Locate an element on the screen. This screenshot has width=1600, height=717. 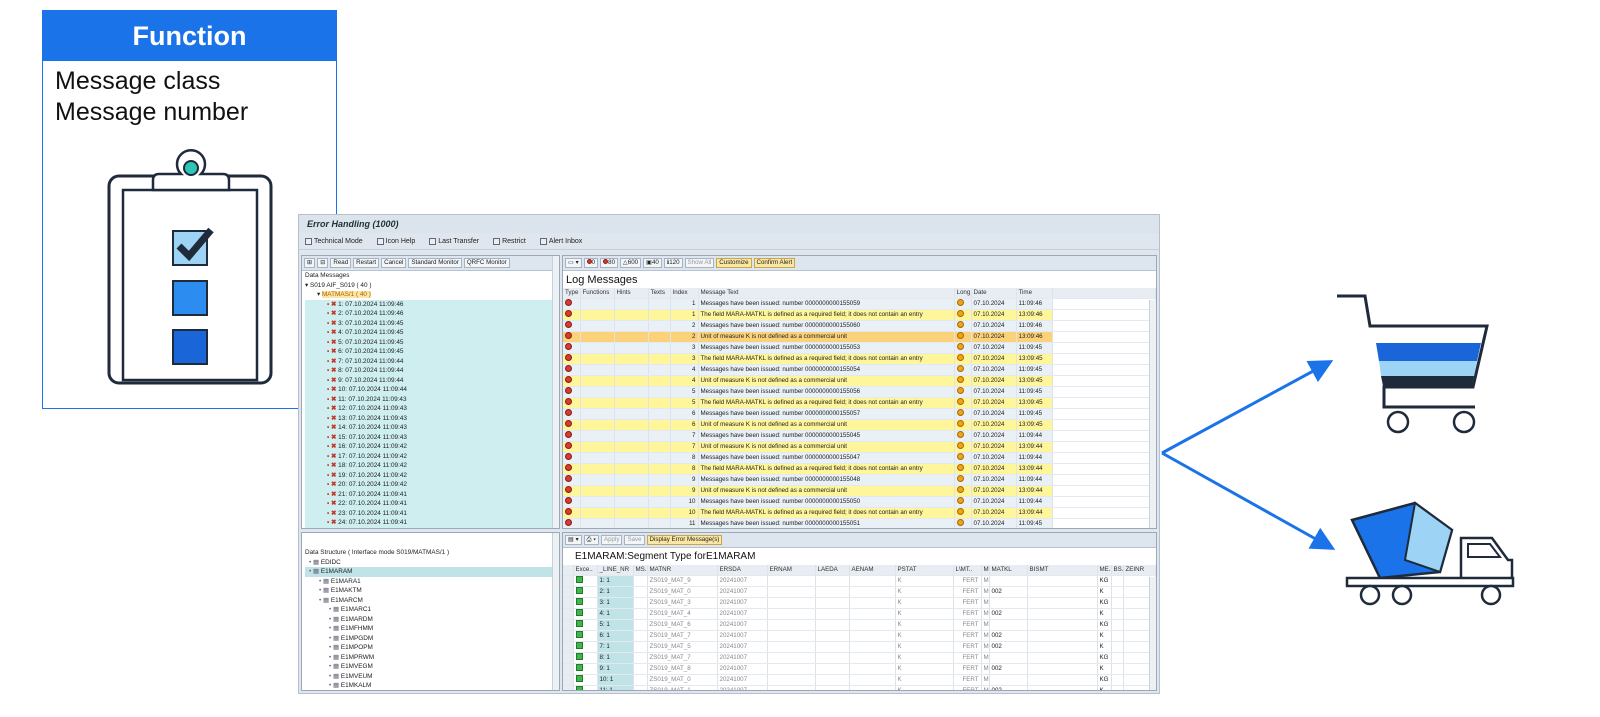
arrow-to-truck is located at coordinates (1248, 500).